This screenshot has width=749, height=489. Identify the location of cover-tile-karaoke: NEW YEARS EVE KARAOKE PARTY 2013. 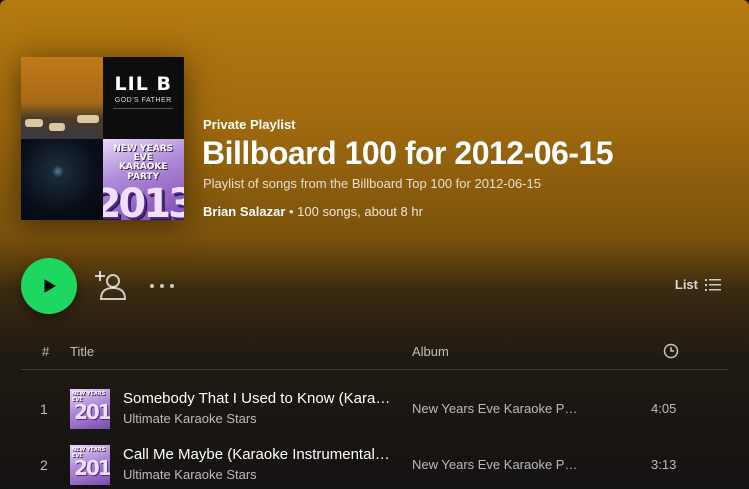
(143, 179).